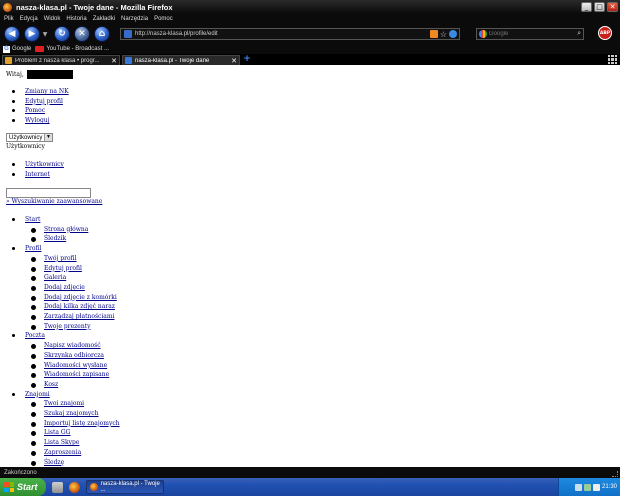 The width and height of the screenshot is (620, 496). I want to click on section-link: Znajomi, so click(37, 394).